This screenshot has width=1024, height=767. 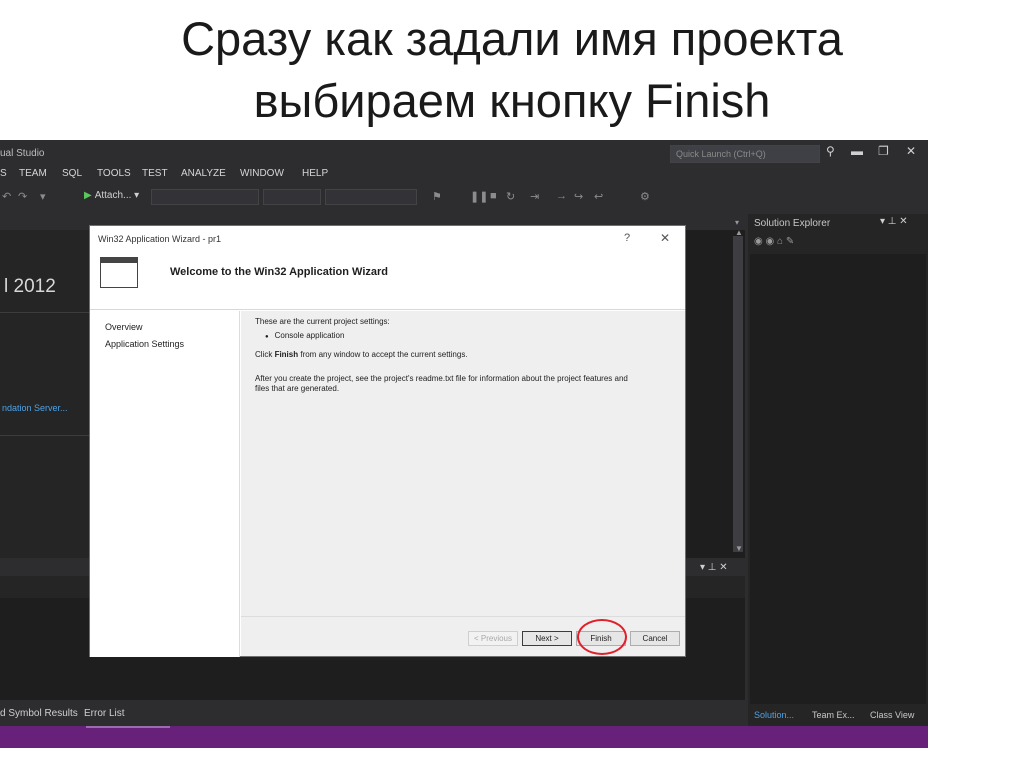 What do you see at coordinates (119, 272) in the screenshot?
I see `window-icon` at bounding box center [119, 272].